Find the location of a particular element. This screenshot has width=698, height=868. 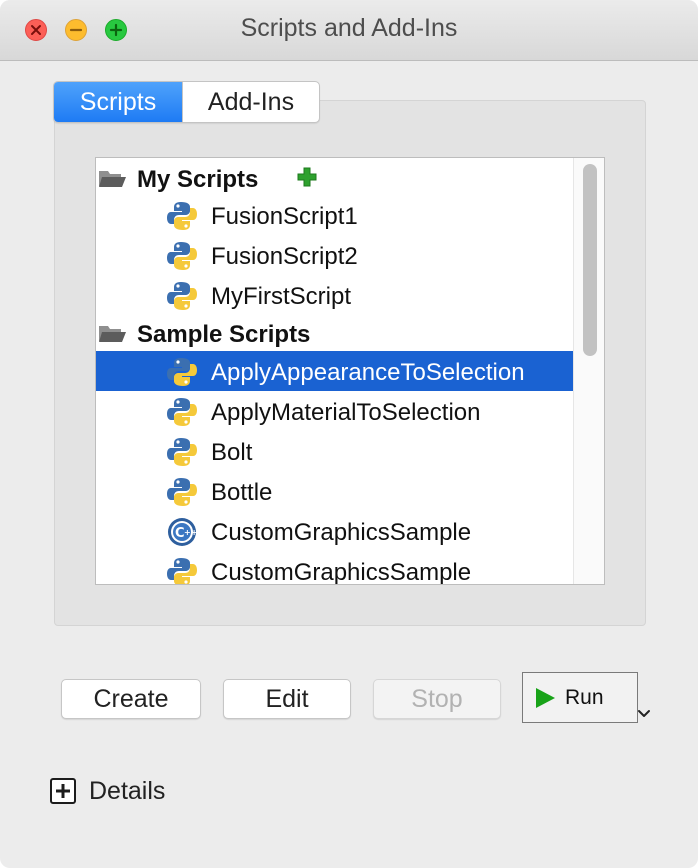

tree-folder-my-scripts: My Scripts is located at coordinates (335, 178).